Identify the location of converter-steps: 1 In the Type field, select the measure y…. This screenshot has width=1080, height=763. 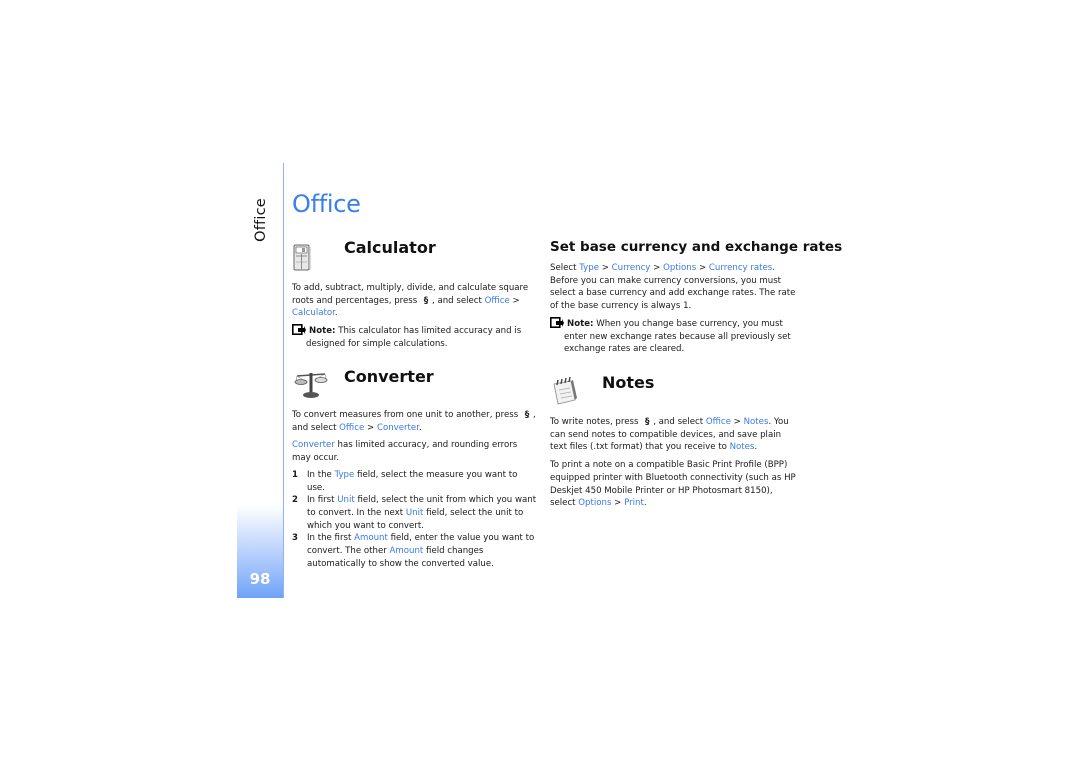
(414, 520).